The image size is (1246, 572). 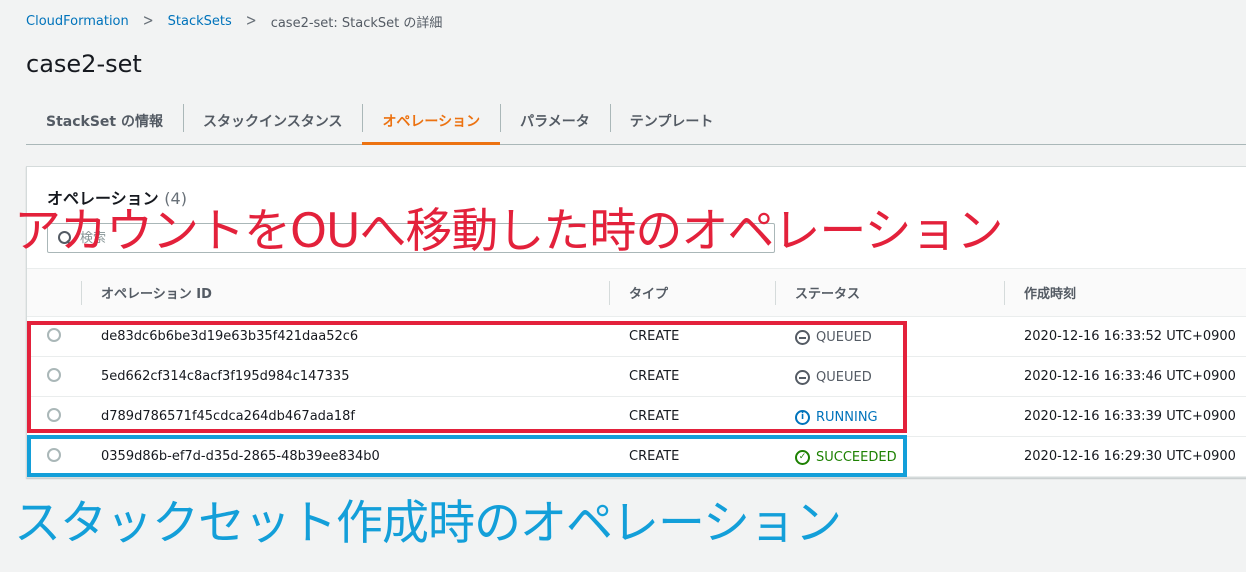 What do you see at coordinates (84, 64) in the screenshot?
I see `page-title: case2-set` at bounding box center [84, 64].